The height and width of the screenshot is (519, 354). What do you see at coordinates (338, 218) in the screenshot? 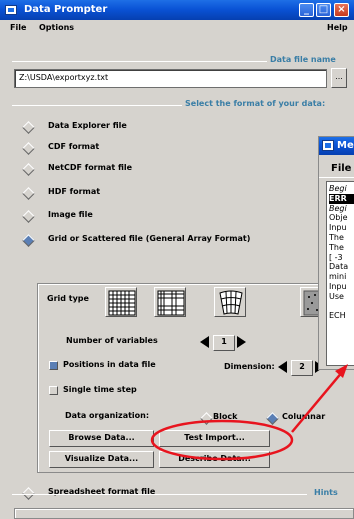
I see `message-line: Obje` at bounding box center [338, 218].